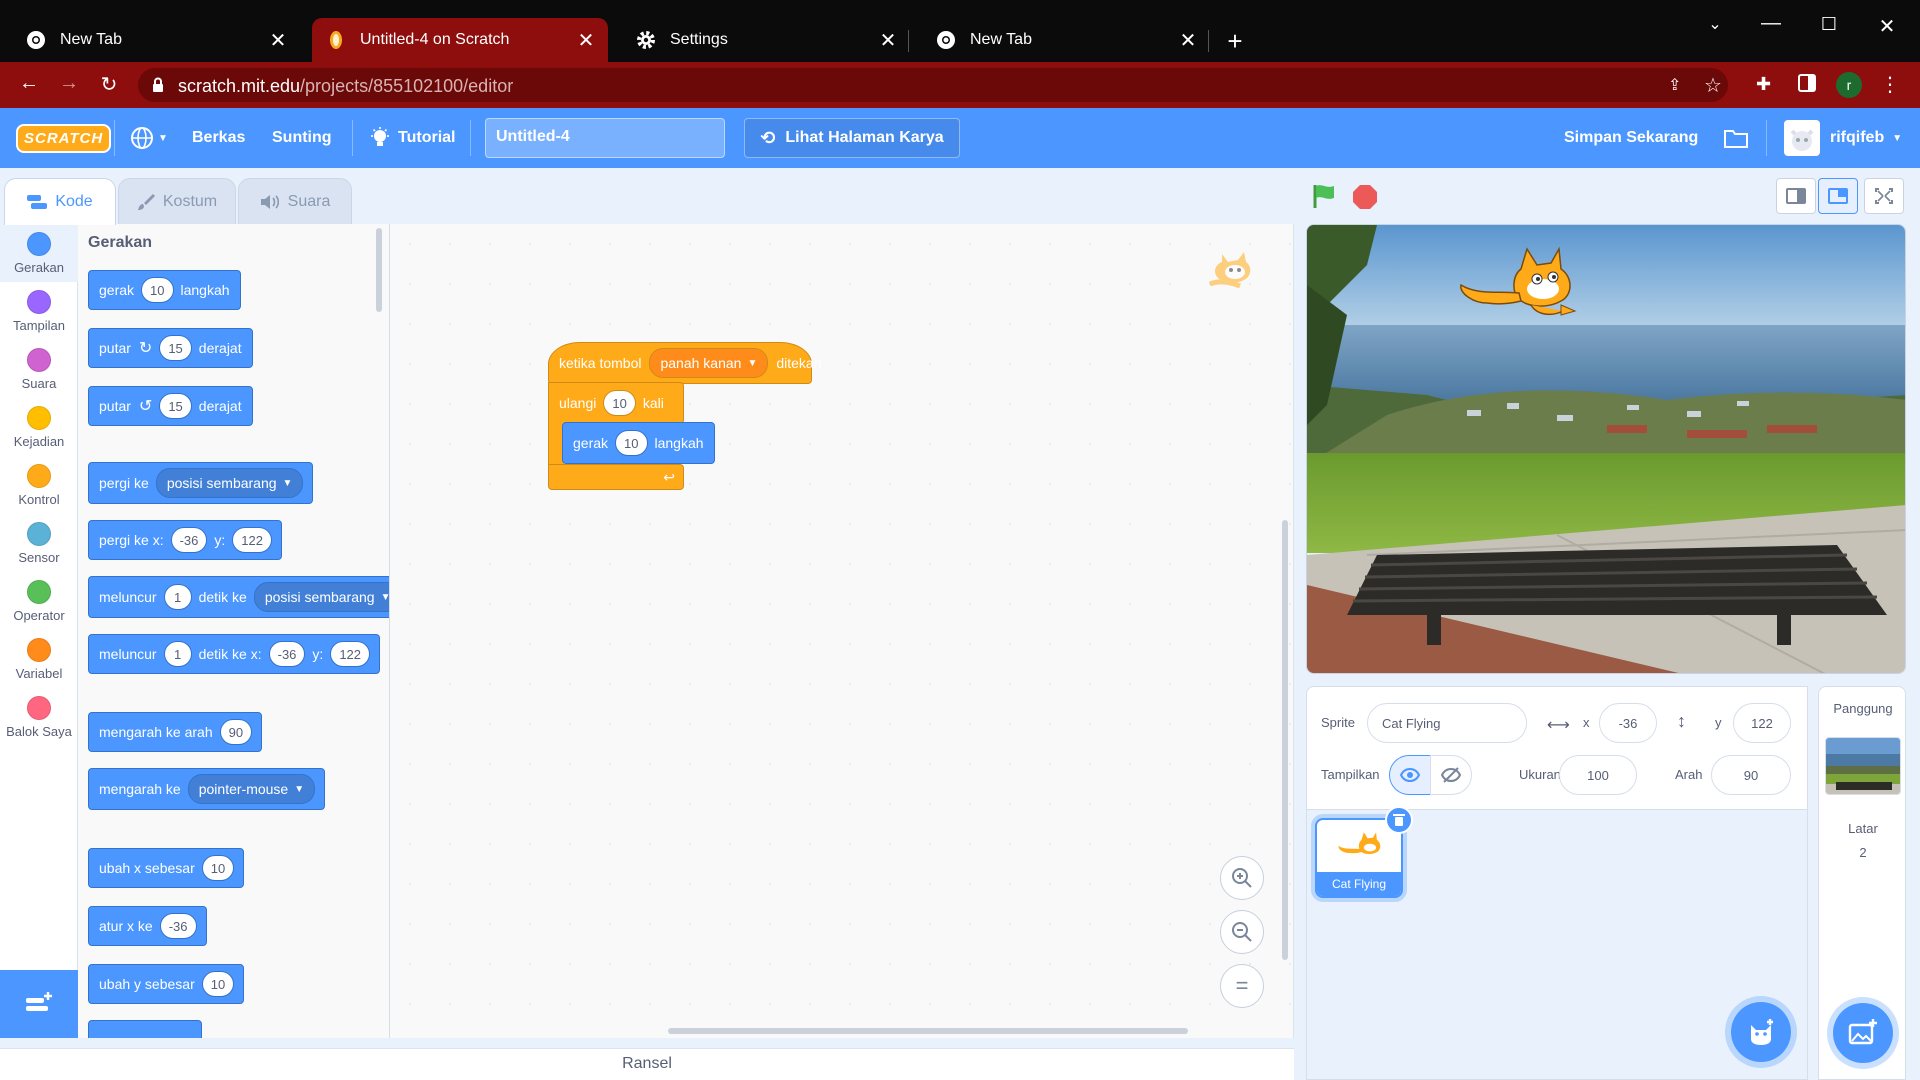 This screenshot has width=1920, height=1080. I want to click on edit-menu: Sunting, so click(302, 138).